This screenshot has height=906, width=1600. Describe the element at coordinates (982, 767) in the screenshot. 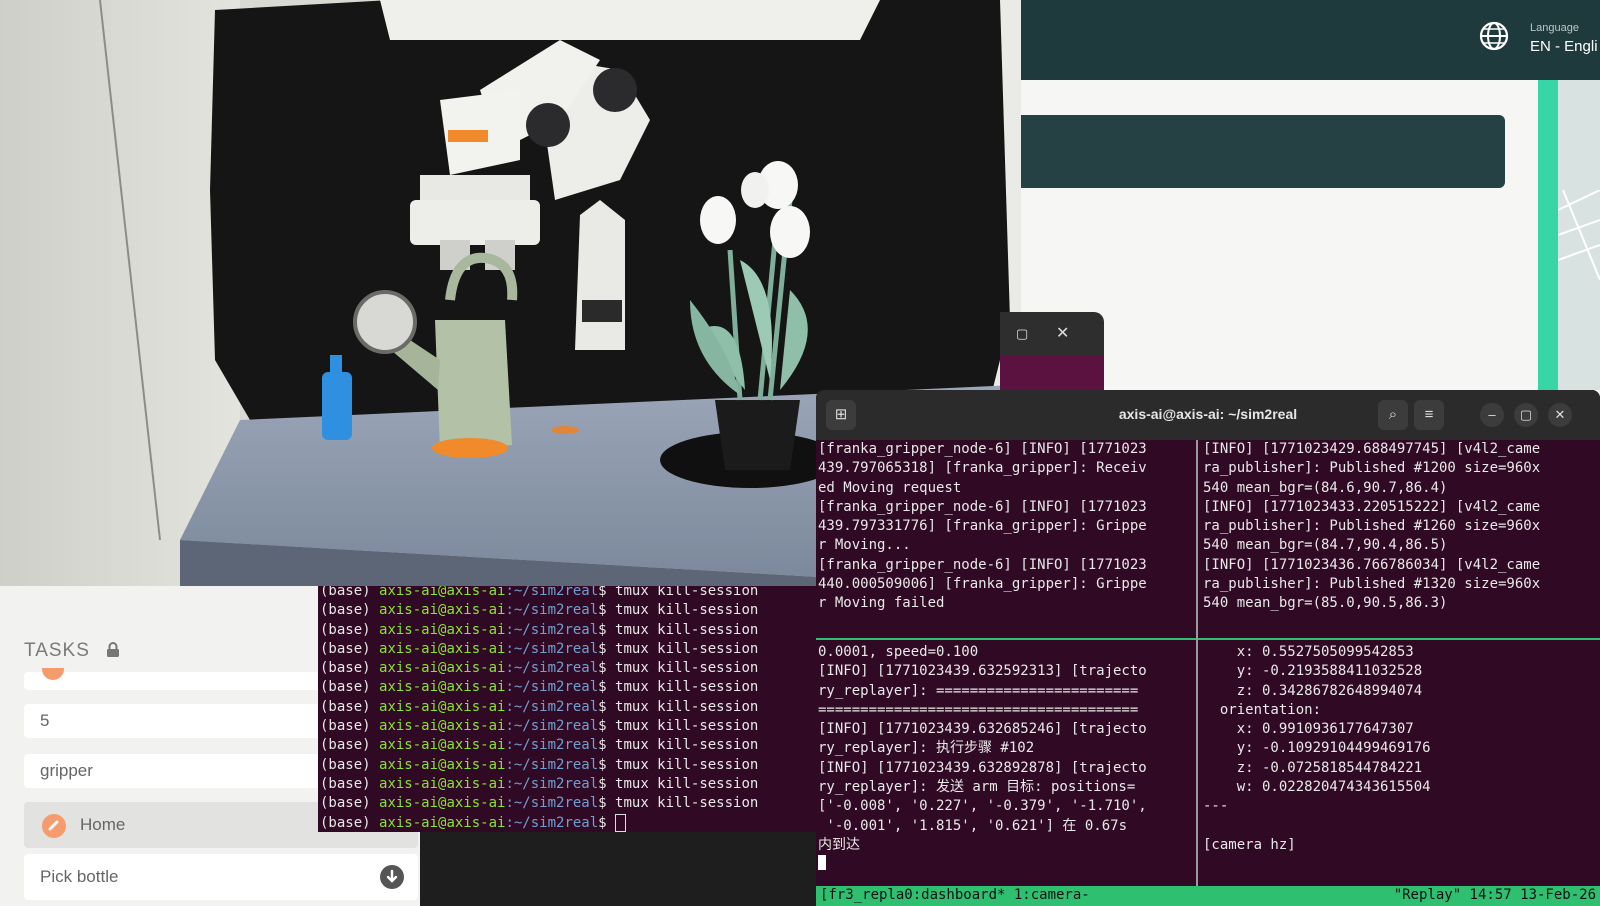

I see `terminal-line: [INFO] [1771023439.632892878] [trajecto` at that location.